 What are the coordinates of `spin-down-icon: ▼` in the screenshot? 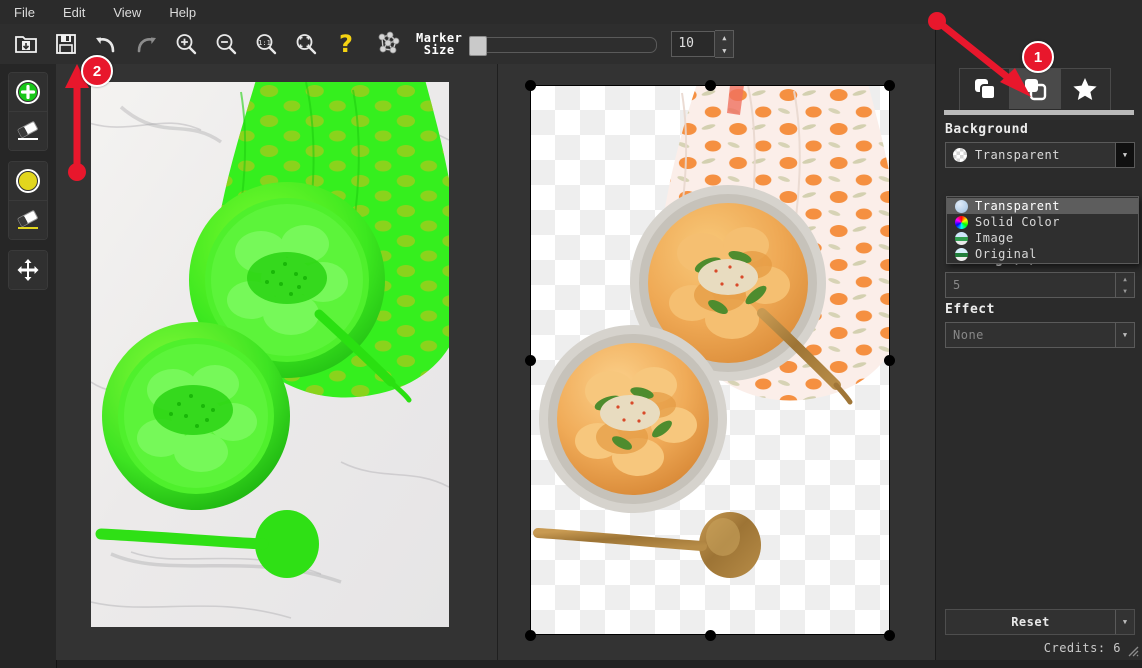 It's located at (724, 50).